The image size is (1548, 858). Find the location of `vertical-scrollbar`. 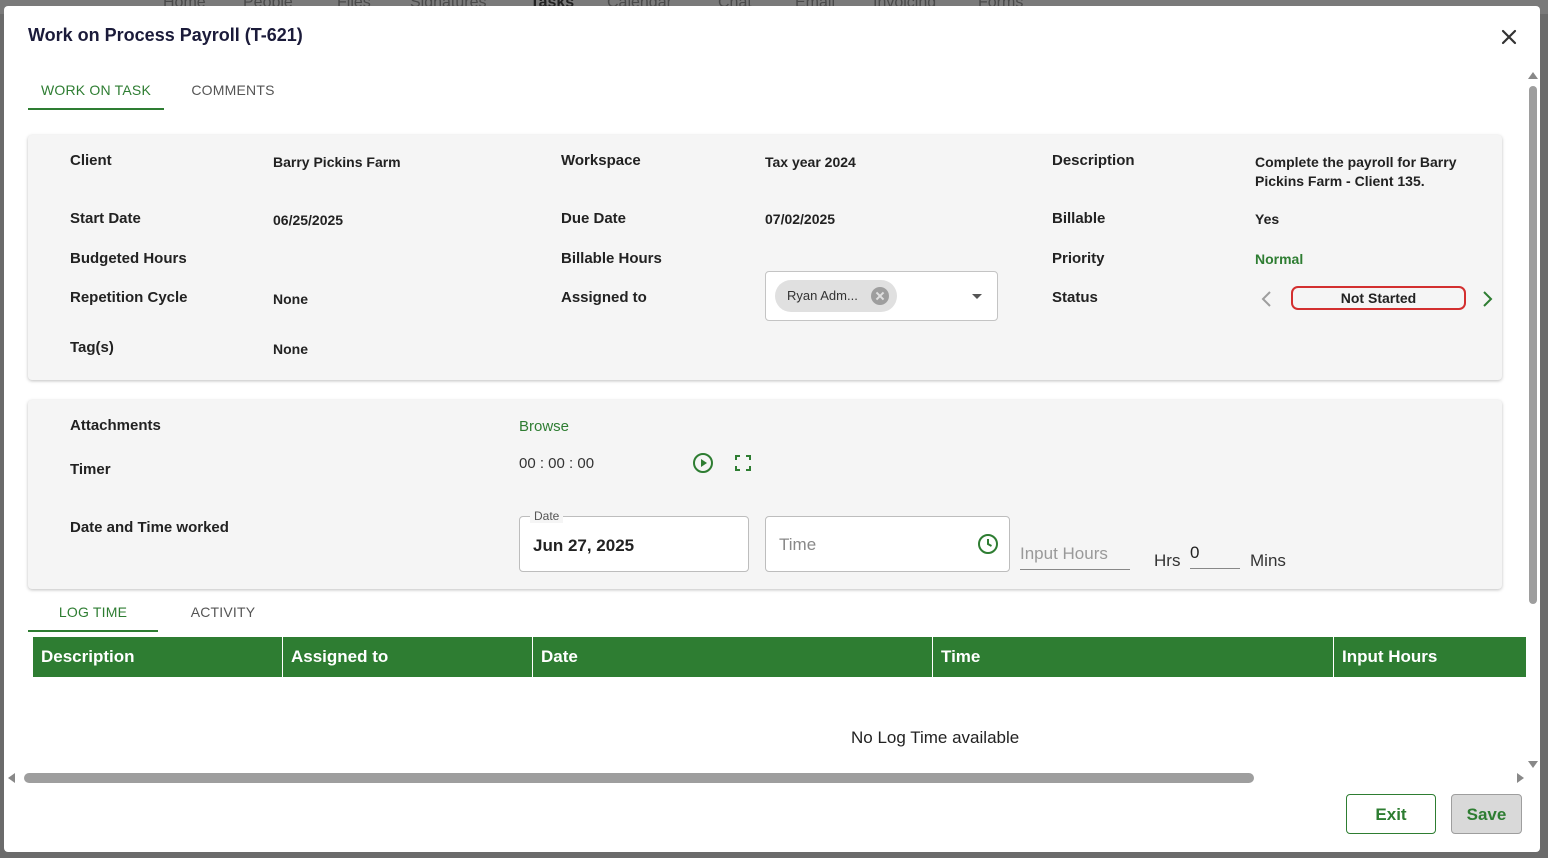

vertical-scrollbar is located at coordinates (1534, 422).